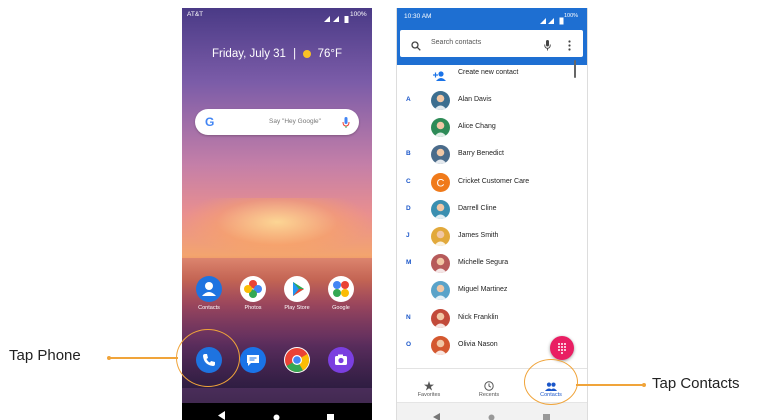 This screenshot has width=776, height=420. Describe the element at coordinates (569, 47) in the screenshot. I see `more-options-icon` at that location.